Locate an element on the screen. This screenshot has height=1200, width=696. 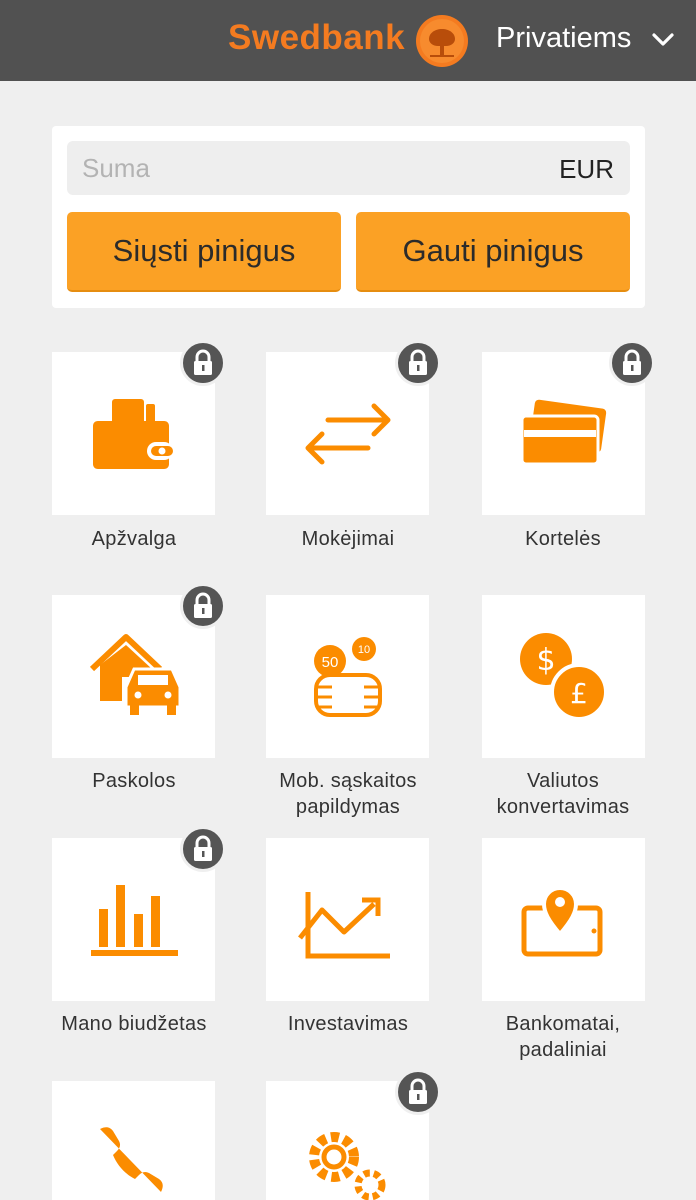
svg-text: 50 is located at coordinates (330, 662).